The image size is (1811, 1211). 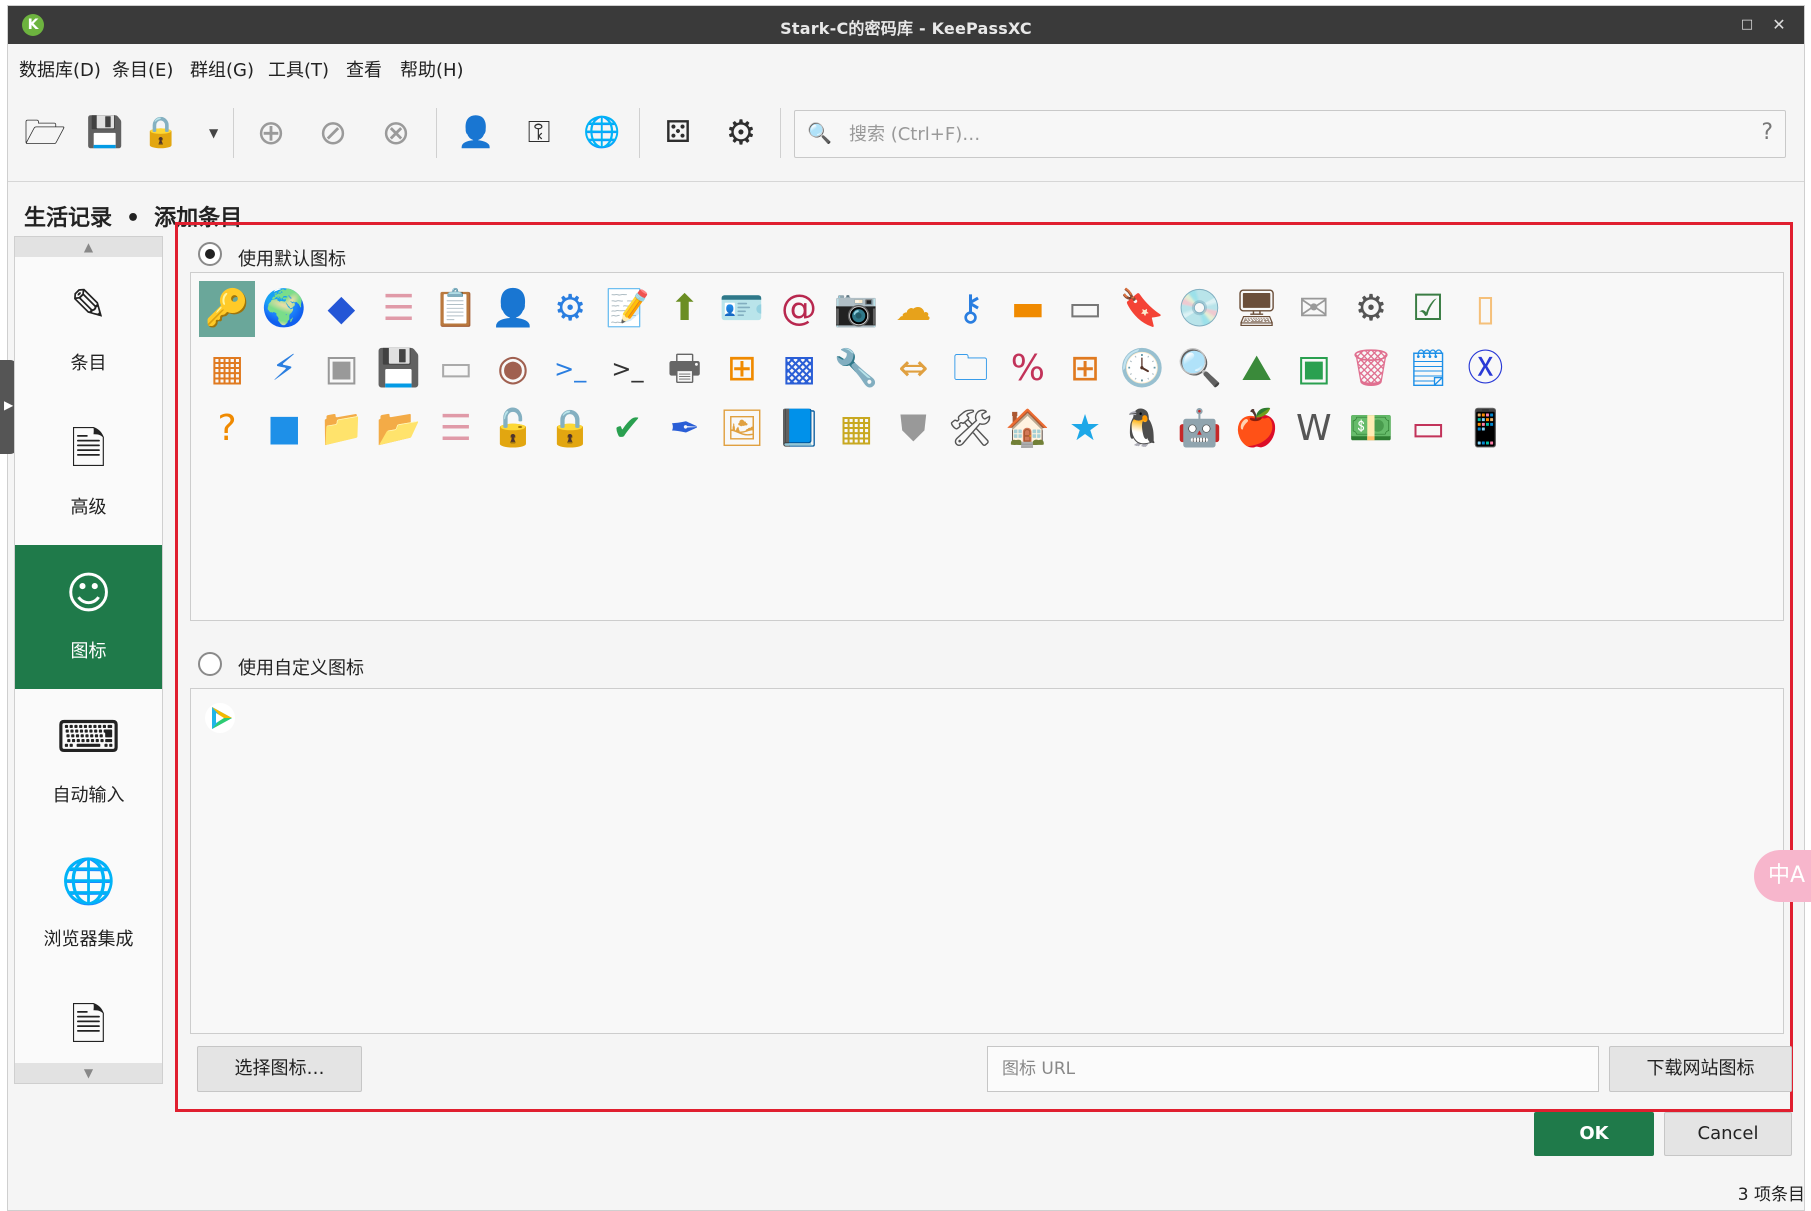 What do you see at coordinates (678, 133) in the screenshot?
I see `password-generator-icon: ⚄` at bounding box center [678, 133].